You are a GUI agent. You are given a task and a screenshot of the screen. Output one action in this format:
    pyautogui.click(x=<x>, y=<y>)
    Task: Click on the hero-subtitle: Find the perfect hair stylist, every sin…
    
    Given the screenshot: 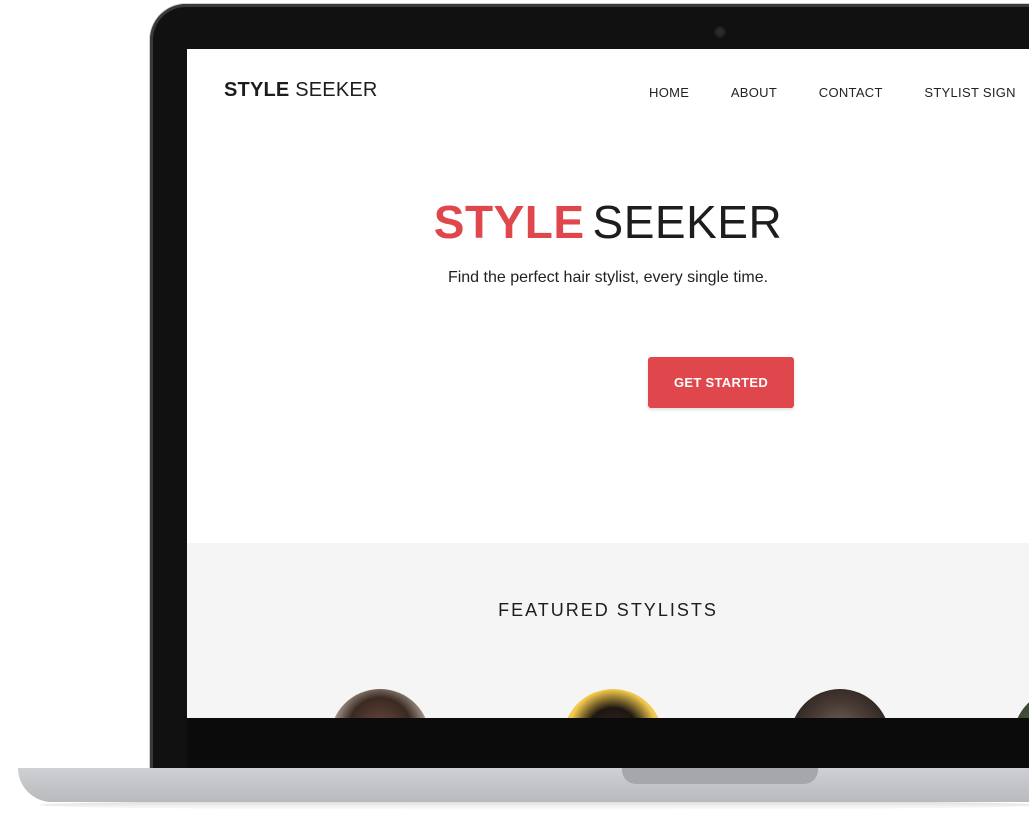 What is the action you would take?
    pyautogui.click(x=608, y=277)
    